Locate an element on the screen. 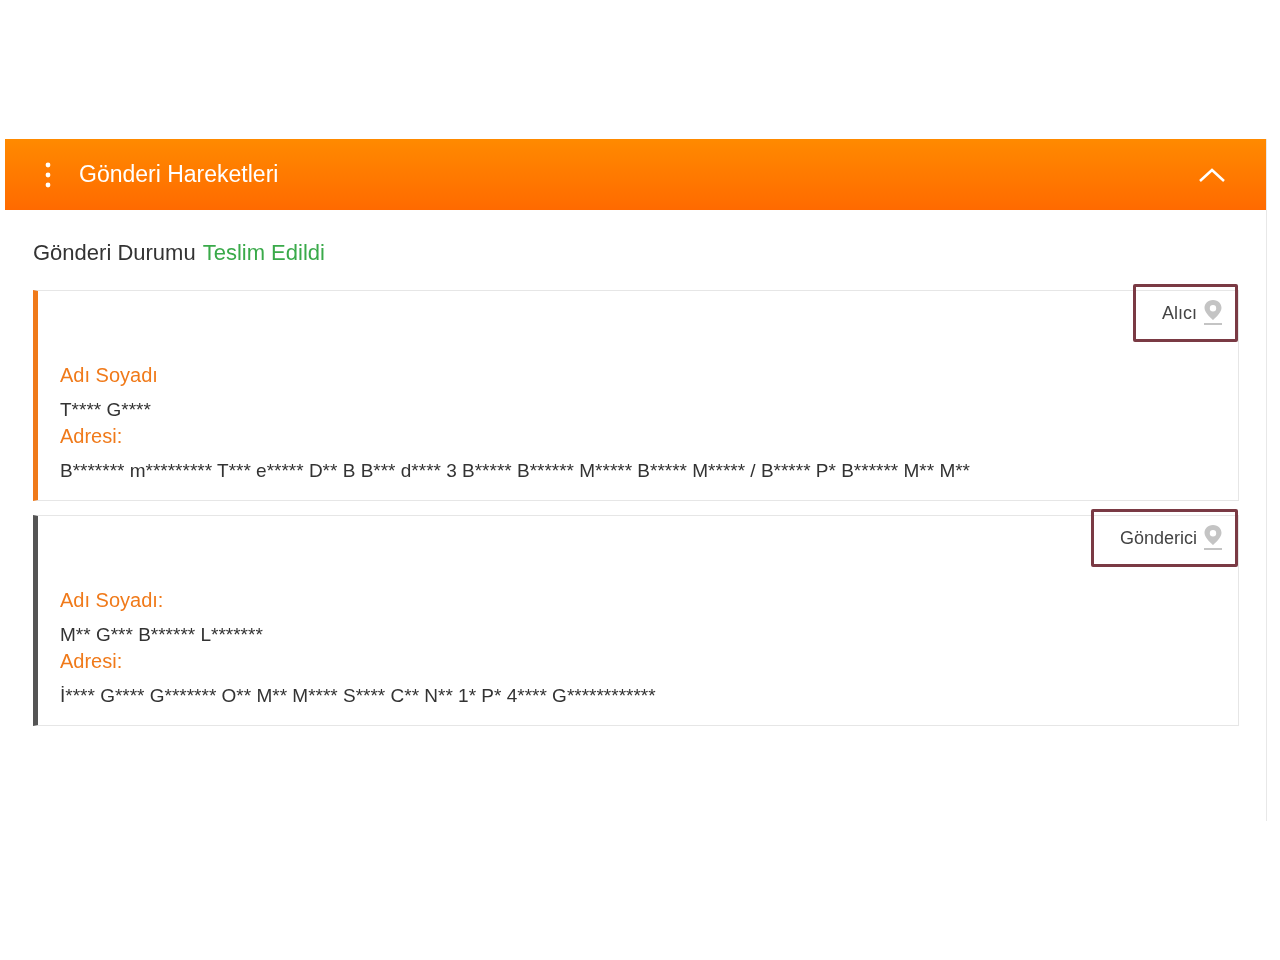 This screenshot has height=960, width=1280. party-role: Alıcı is located at coordinates (1179, 313).